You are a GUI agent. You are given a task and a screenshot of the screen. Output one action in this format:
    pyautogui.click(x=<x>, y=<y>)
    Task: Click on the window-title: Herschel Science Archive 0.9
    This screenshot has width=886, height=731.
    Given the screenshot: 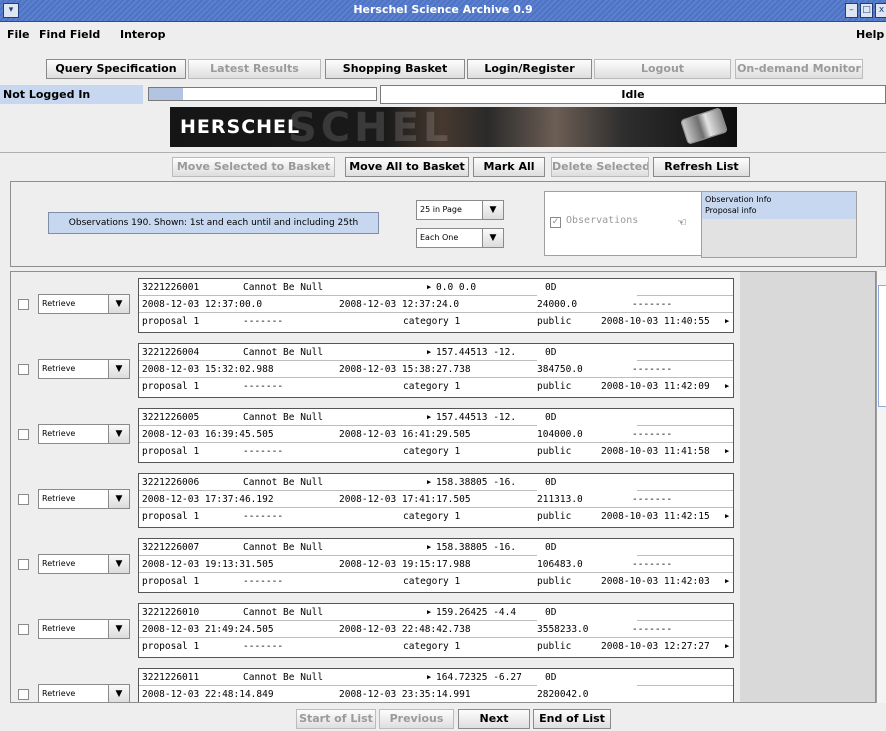 What is the action you would take?
    pyautogui.click(x=443, y=9)
    